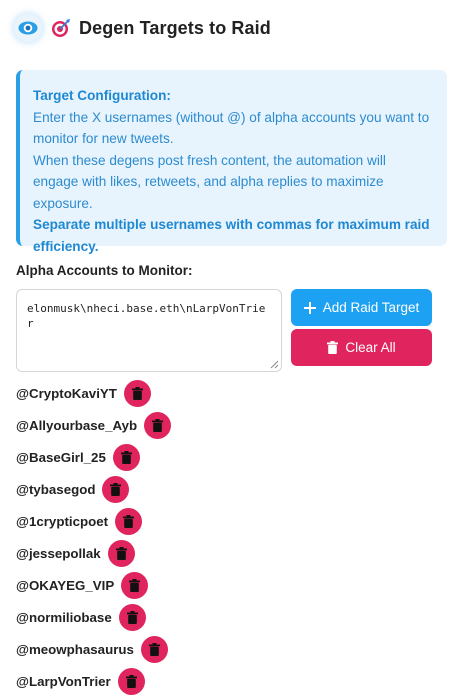  Describe the element at coordinates (146, 316) in the screenshot. I see `accounts-textarea-value: elonmusk\nheci.base.eth\nLarpVonTrier` at that location.